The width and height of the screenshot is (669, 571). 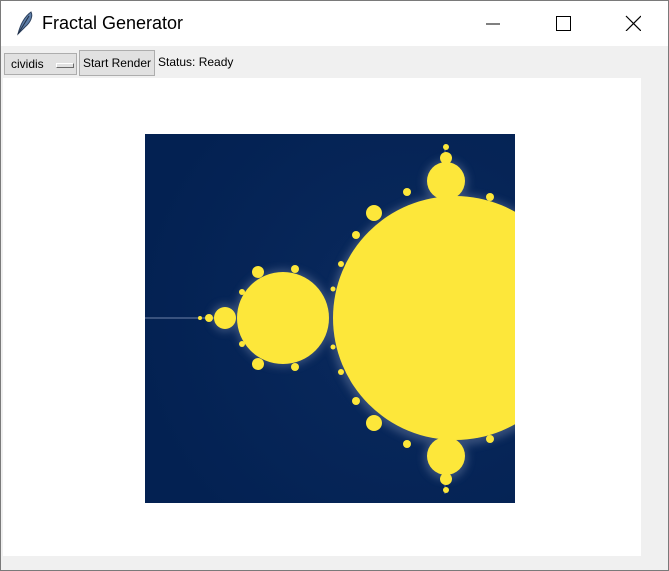 I want to click on window-title: Fractal Generator, so click(x=113, y=23).